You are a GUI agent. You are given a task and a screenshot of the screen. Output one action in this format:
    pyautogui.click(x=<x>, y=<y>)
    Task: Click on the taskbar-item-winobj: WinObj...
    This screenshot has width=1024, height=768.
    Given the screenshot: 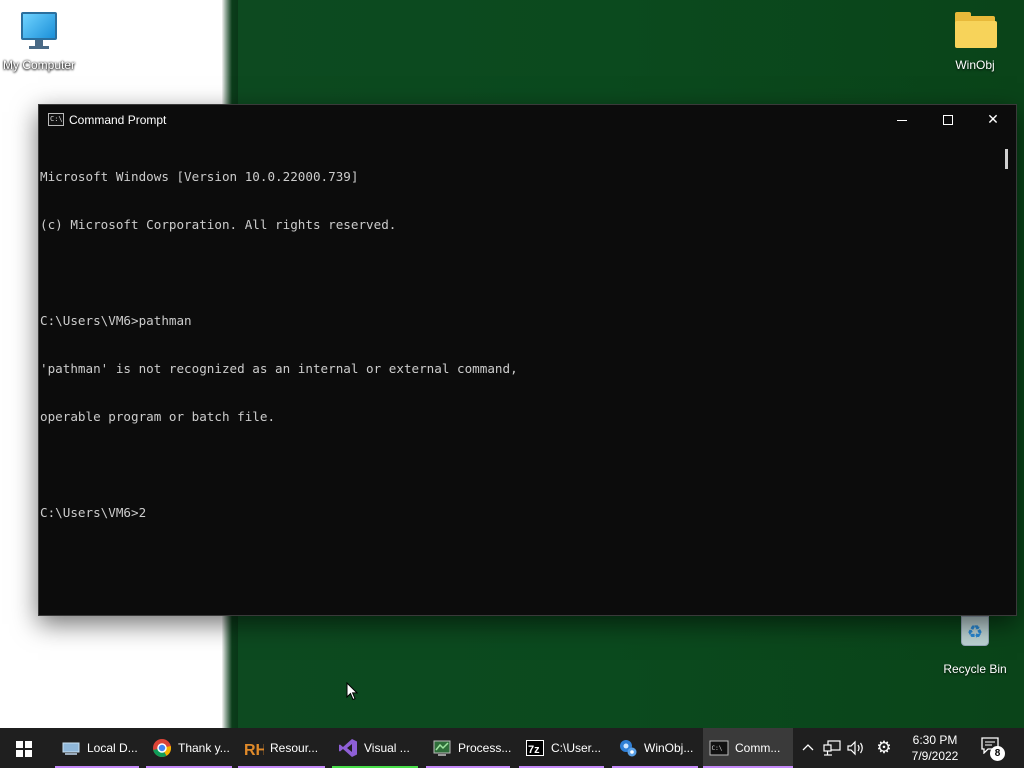 What is the action you would take?
    pyautogui.click(x=655, y=748)
    